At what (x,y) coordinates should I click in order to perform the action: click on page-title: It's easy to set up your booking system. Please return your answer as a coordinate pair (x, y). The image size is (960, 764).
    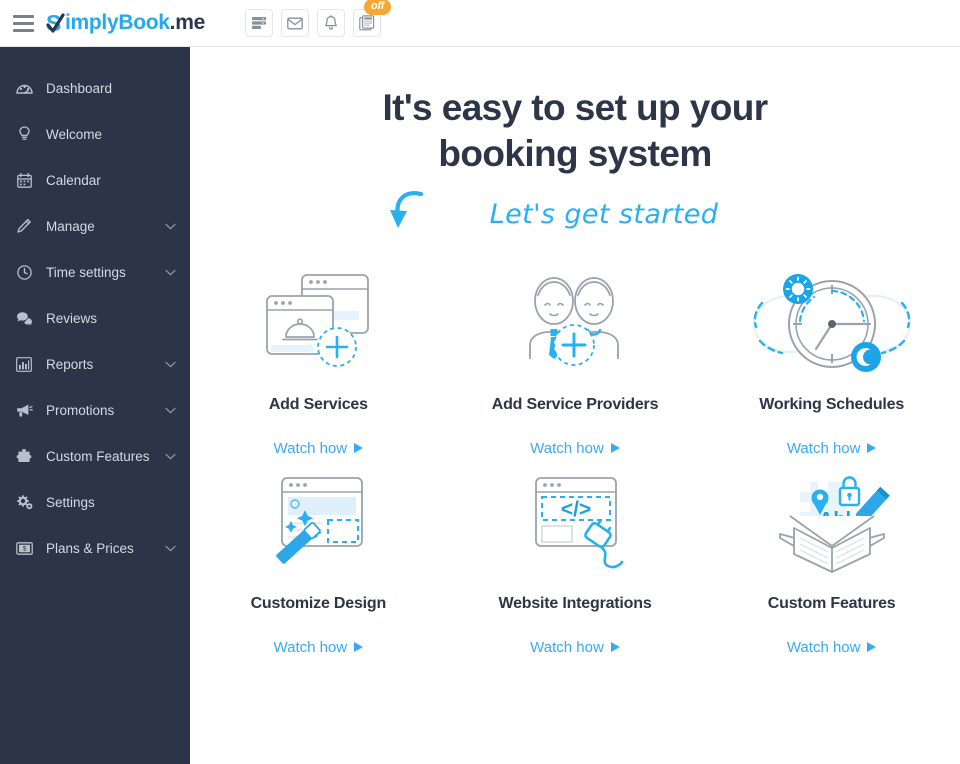
    Looking at the image, I should click on (575, 131).